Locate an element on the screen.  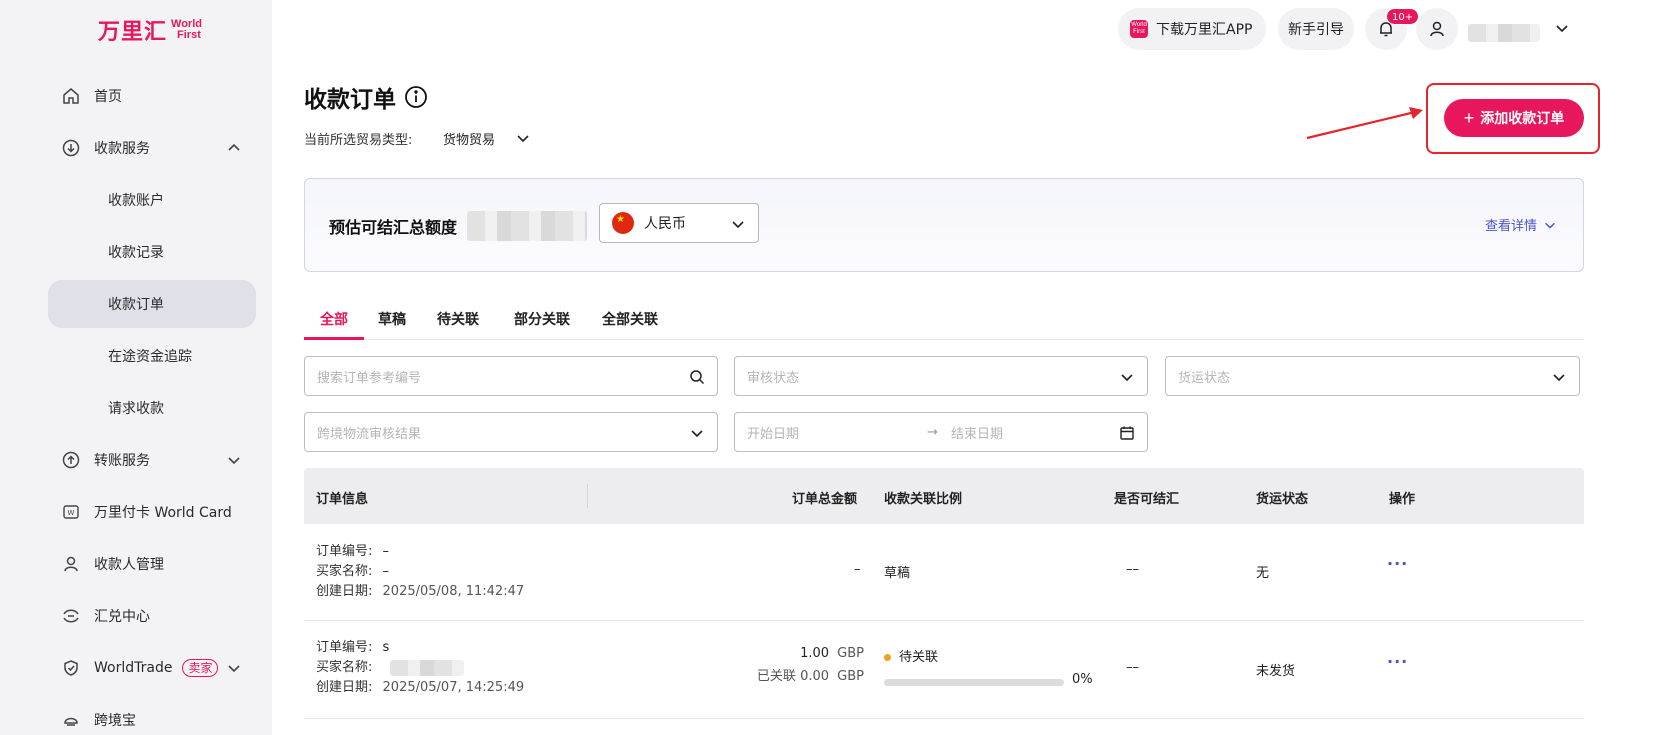
sidebar-item-world-card: W 万里付卡 World Card is located at coordinates (152, 512).